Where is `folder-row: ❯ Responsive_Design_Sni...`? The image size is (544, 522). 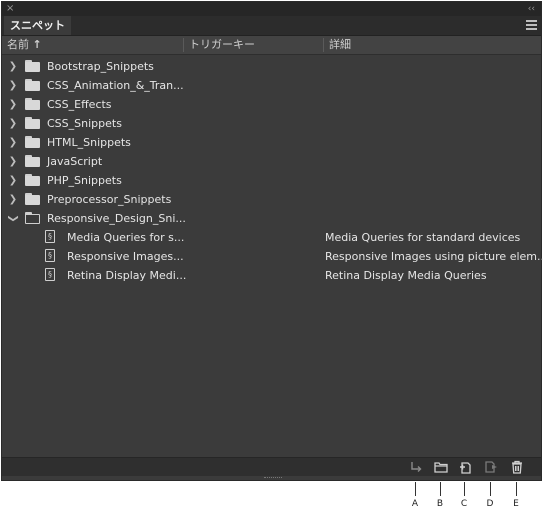
folder-row: ❯ Responsive_Design_Sni... is located at coordinates (271, 218).